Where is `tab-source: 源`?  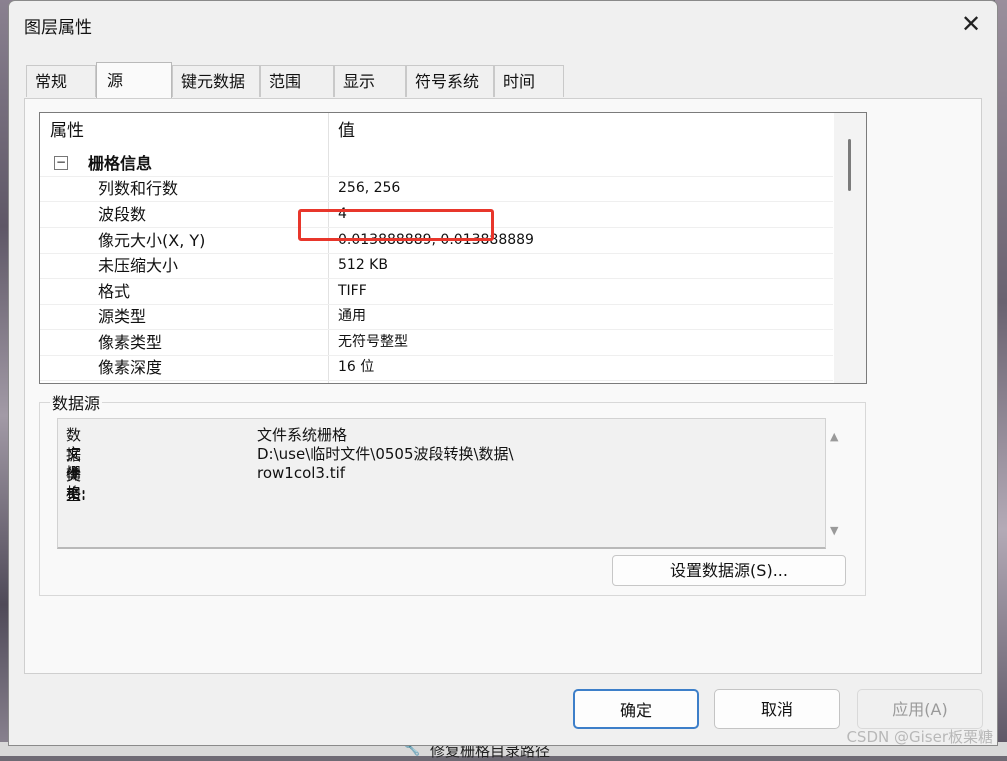 tab-source: 源 is located at coordinates (134, 80).